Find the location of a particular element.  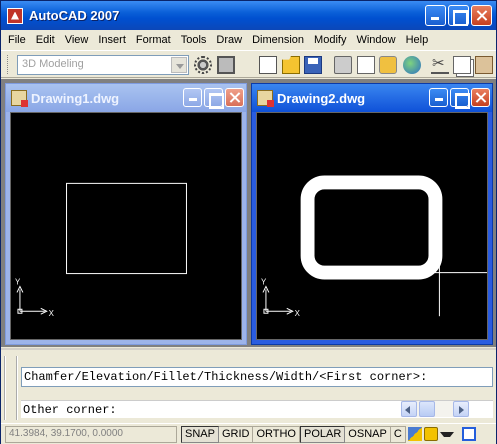

drawing1-graphics: Y X is located at coordinates (101, 250).